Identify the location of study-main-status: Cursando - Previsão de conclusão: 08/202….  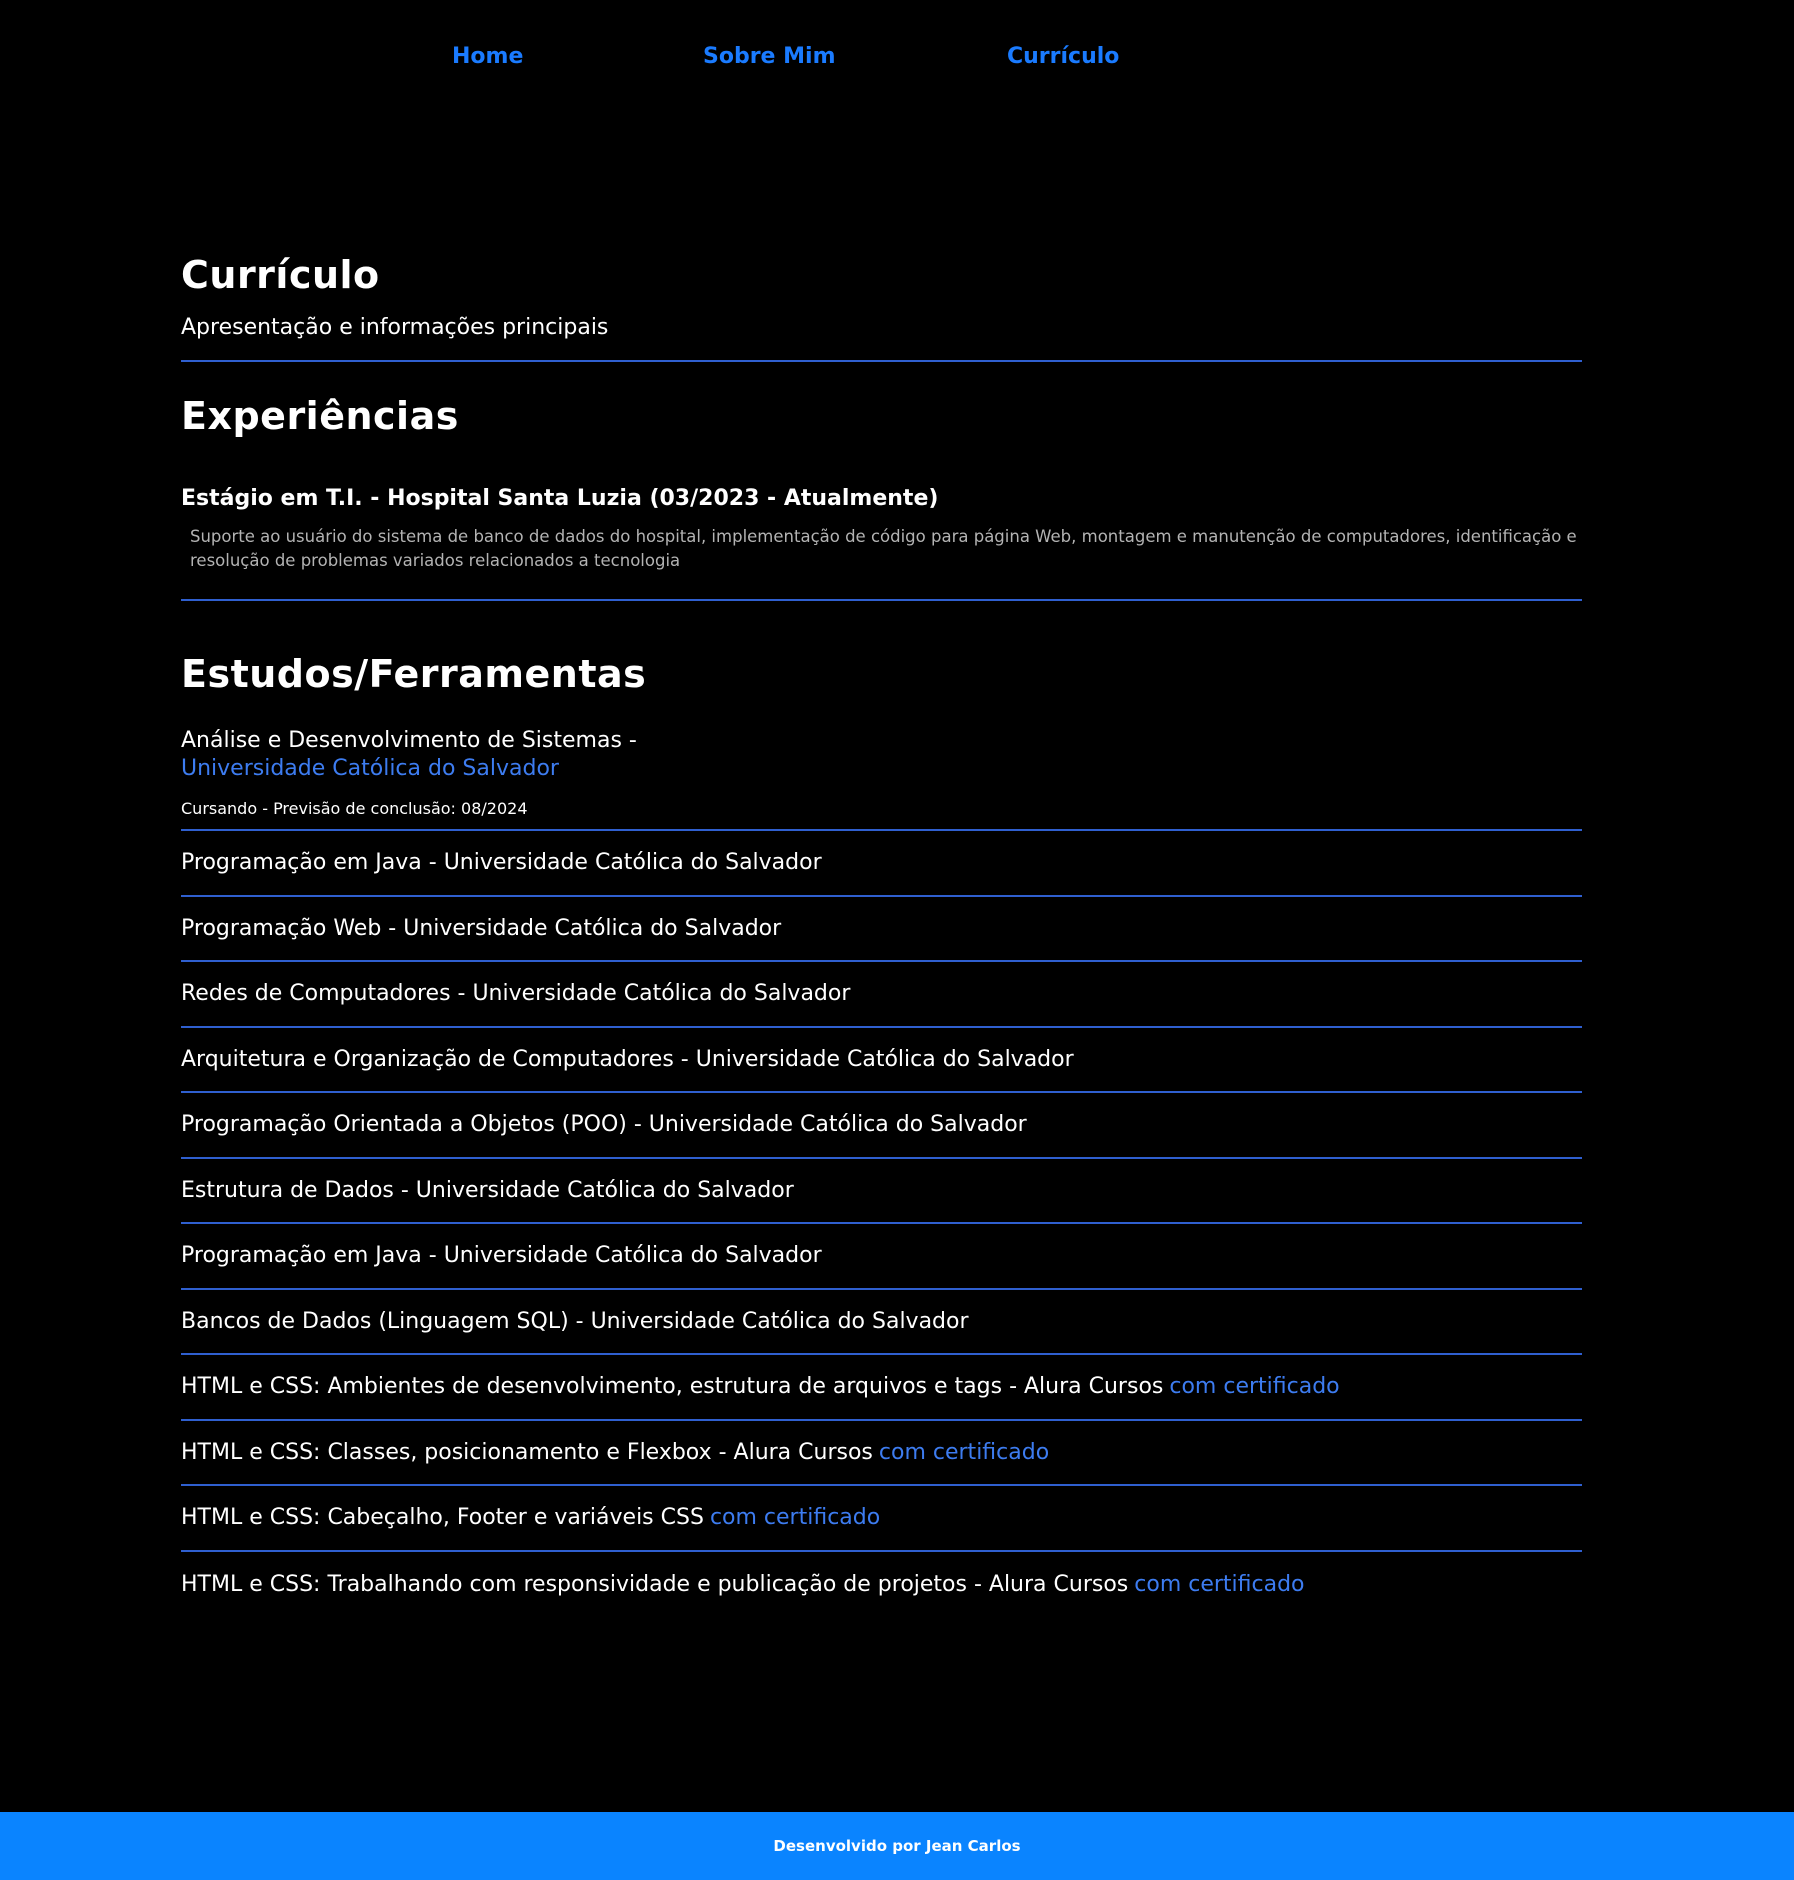
(354, 808).